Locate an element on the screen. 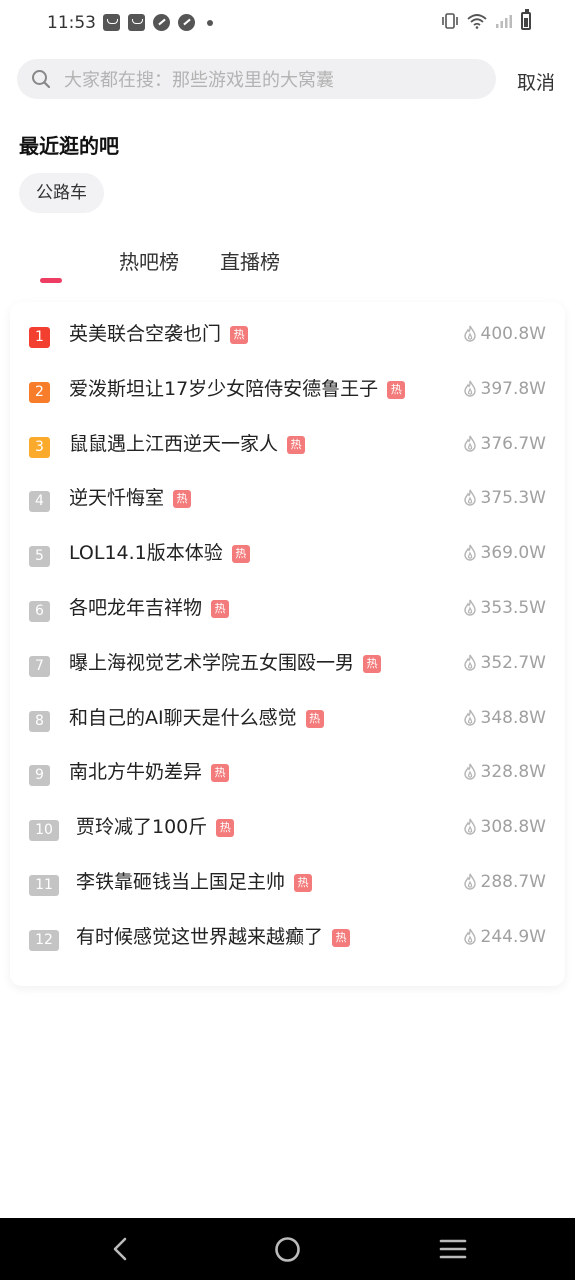 The image size is (575, 1280). heat-value: 328.8W is located at coordinates (504, 772).